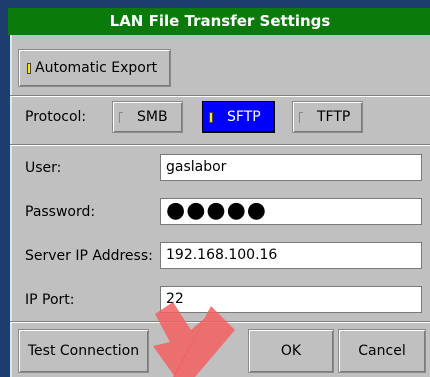 This screenshot has height=377, width=430. Describe the element at coordinates (152, 117) in the screenshot. I see `option-label: SMB` at that location.